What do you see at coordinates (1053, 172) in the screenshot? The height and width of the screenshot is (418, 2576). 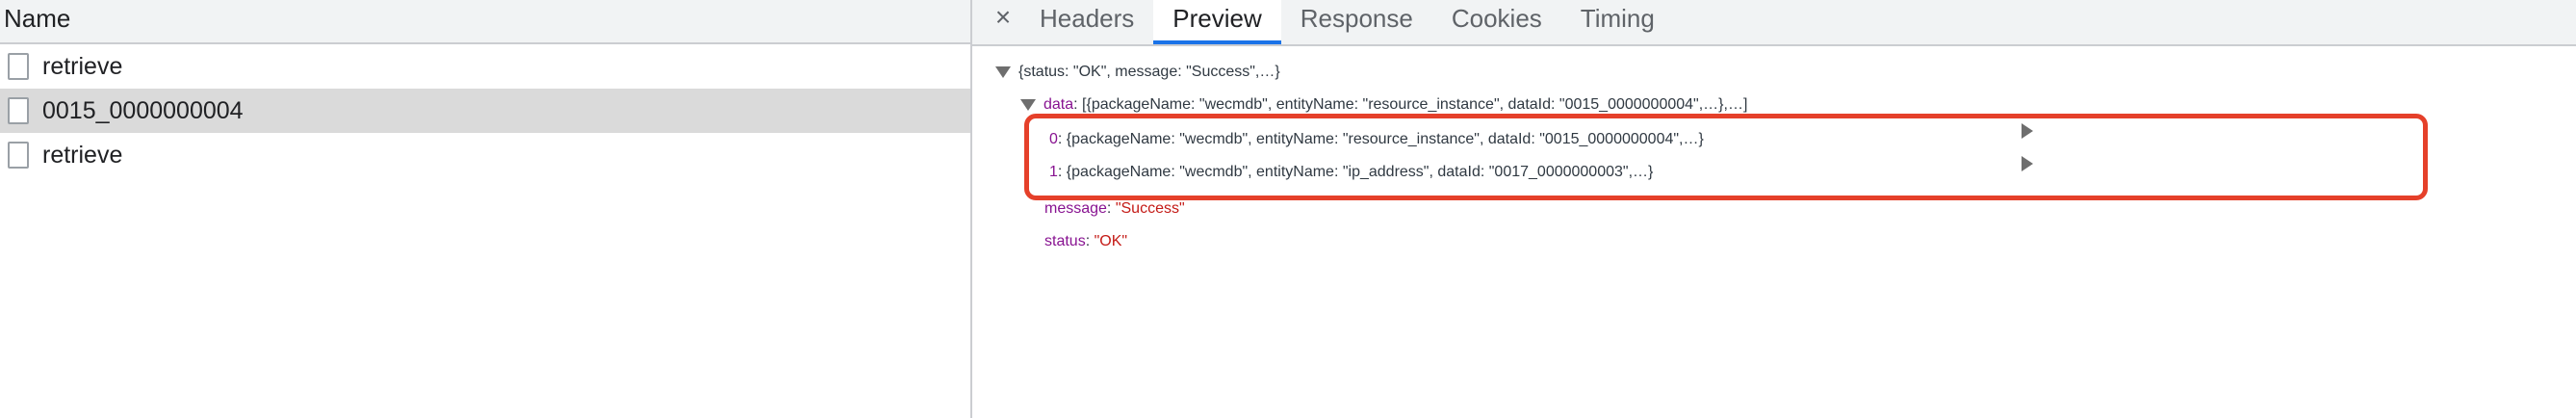 I see `item-index: 1` at bounding box center [1053, 172].